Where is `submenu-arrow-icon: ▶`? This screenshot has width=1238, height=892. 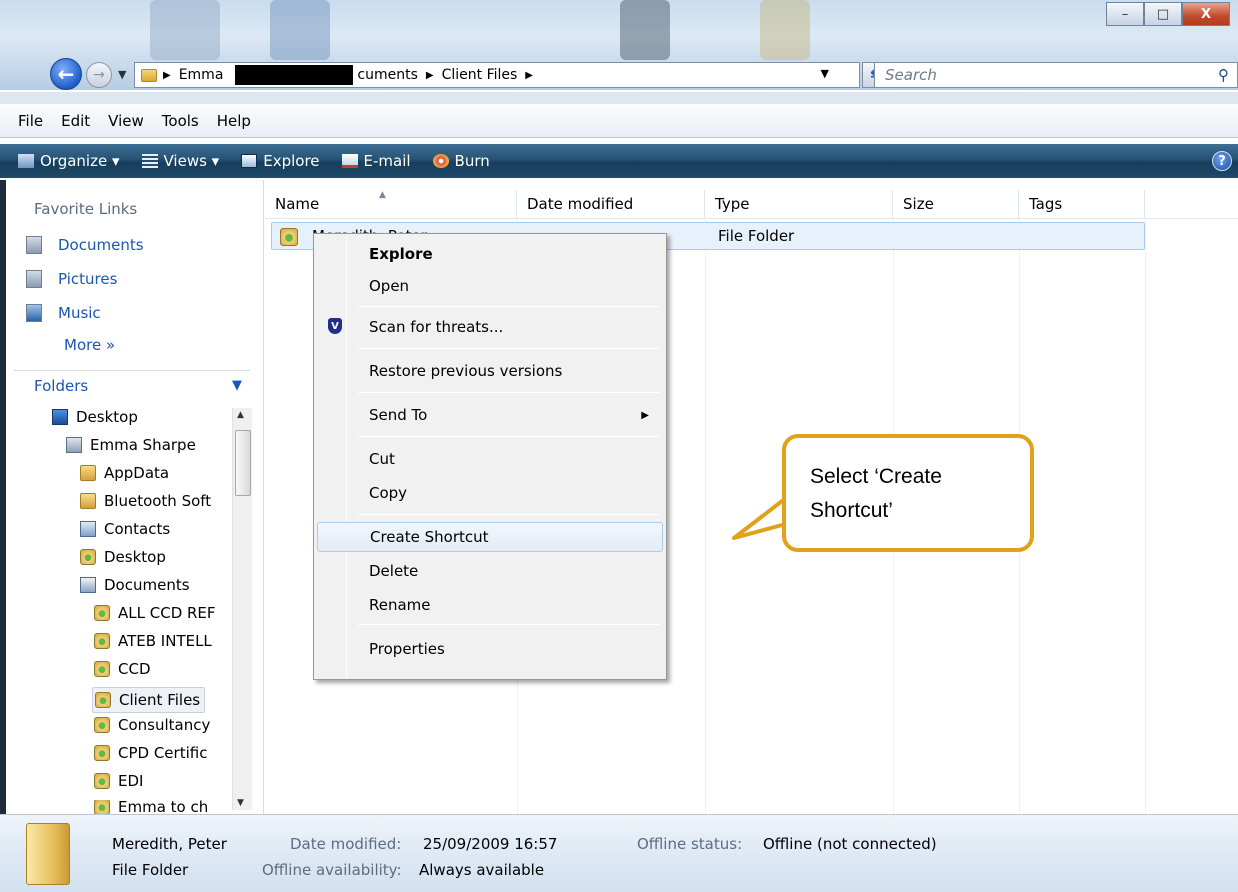
submenu-arrow-icon: ▶ is located at coordinates (645, 415).